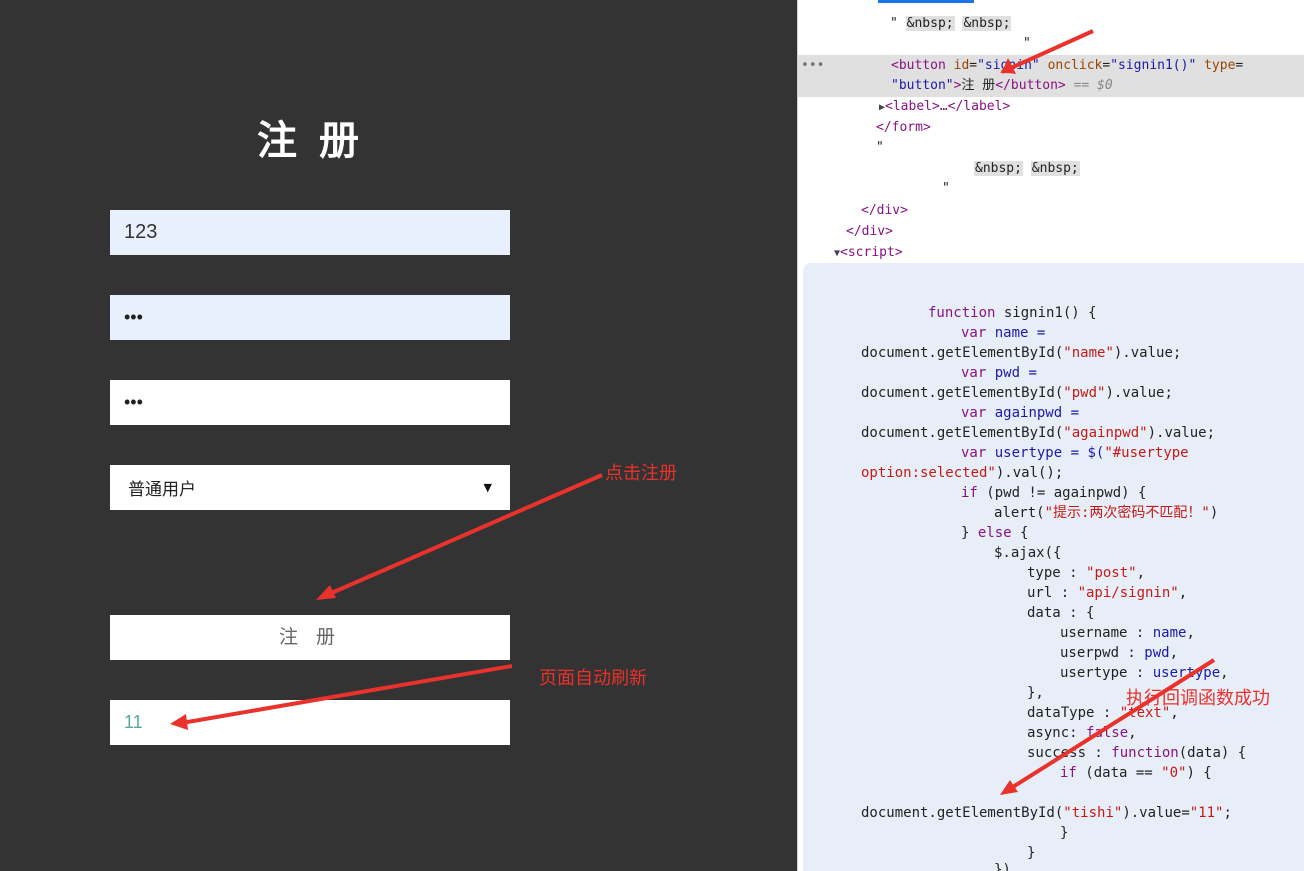  I want to click on script-node: ▼<script>, so click(868, 253).